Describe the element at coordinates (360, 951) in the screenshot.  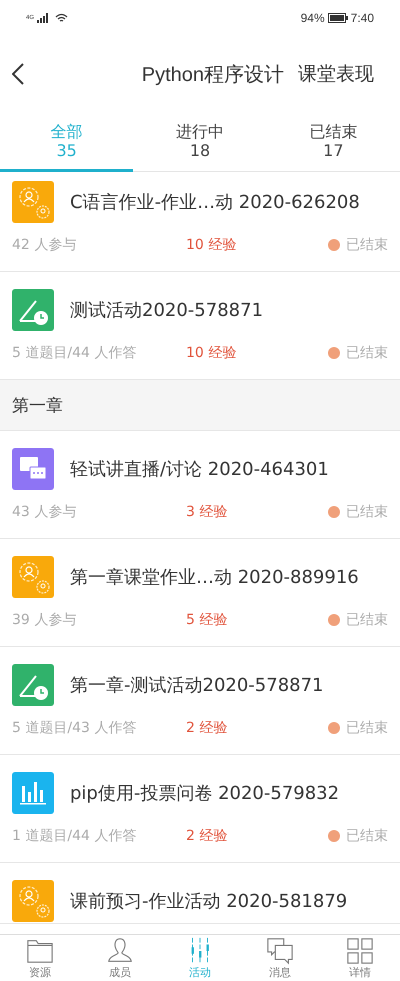
I see `grid-icon` at that location.